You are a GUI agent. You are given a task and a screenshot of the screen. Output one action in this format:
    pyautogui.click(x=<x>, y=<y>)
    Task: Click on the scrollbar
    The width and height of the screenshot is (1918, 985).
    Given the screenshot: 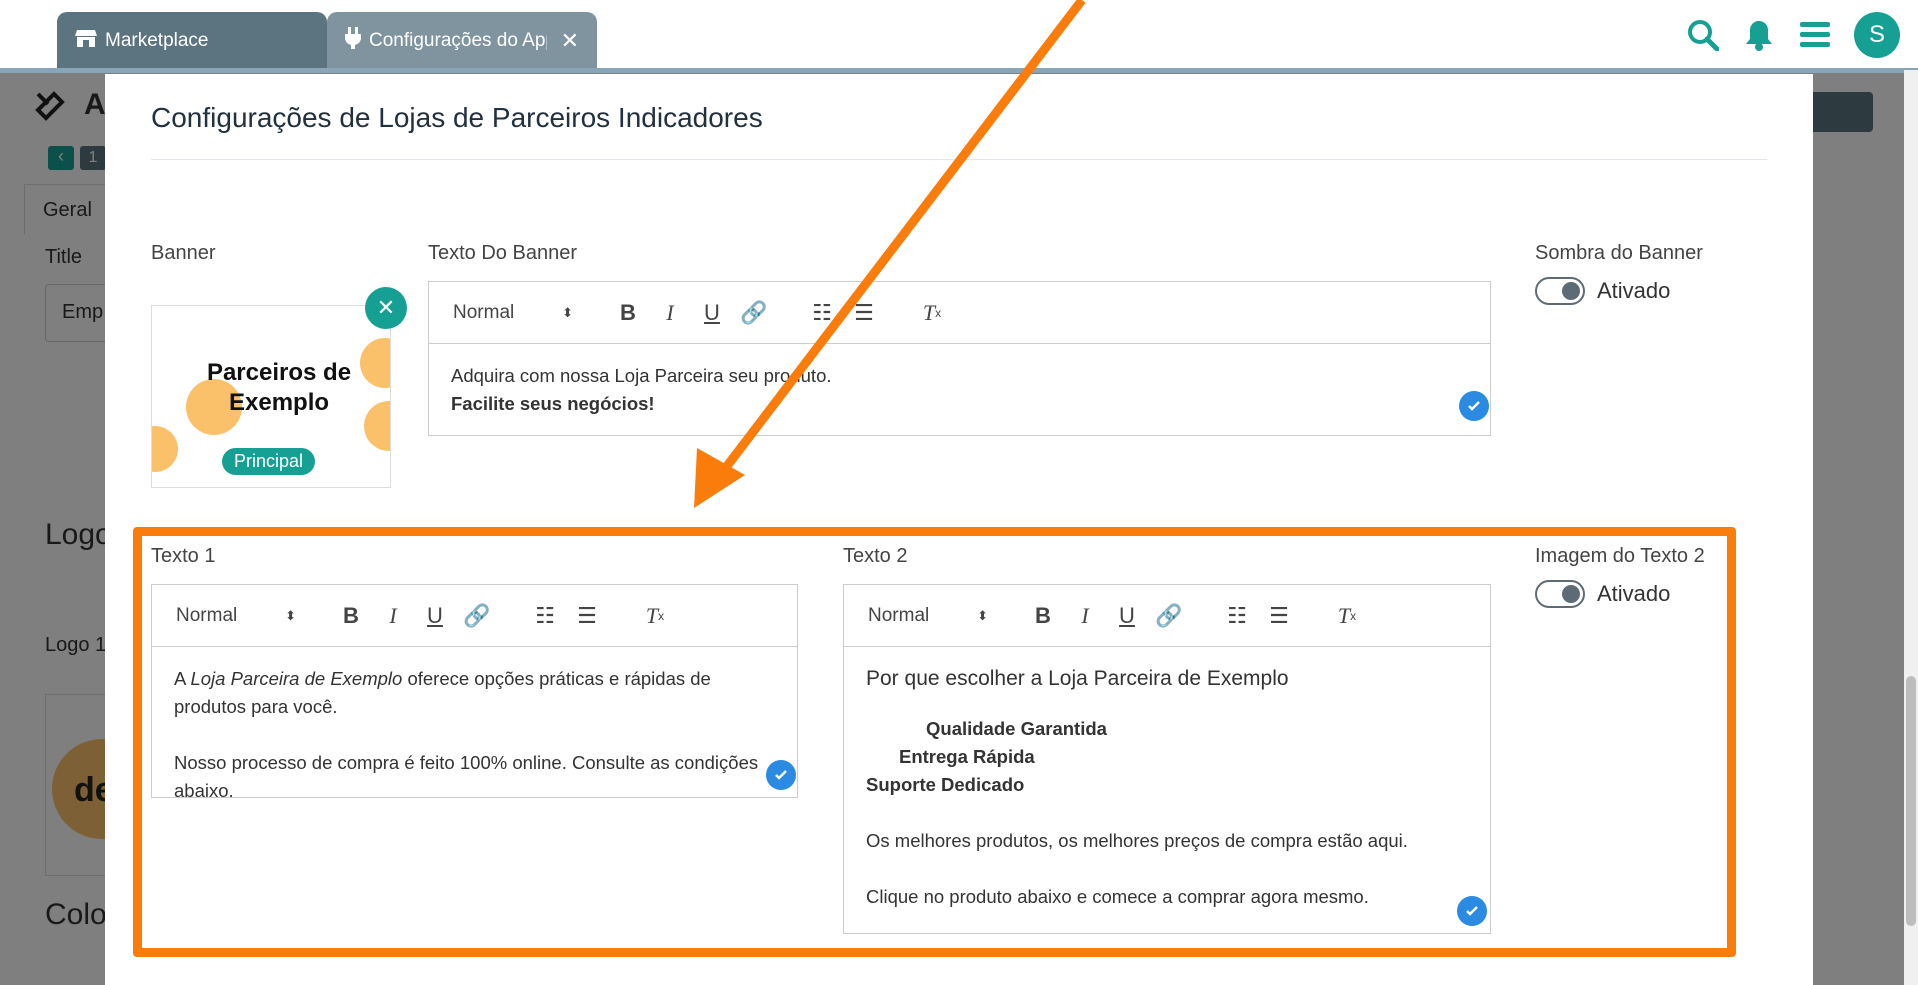 What is the action you would take?
    pyautogui.click(x=1911, y=527)
    